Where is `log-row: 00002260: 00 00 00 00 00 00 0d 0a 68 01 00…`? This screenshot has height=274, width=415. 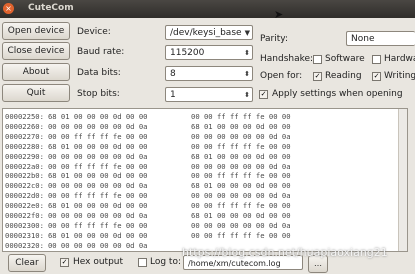 log-row: 00002260: 00 00 00 00 00 00 0d 0a 68 01 00… is located at coordinates (148, 126).